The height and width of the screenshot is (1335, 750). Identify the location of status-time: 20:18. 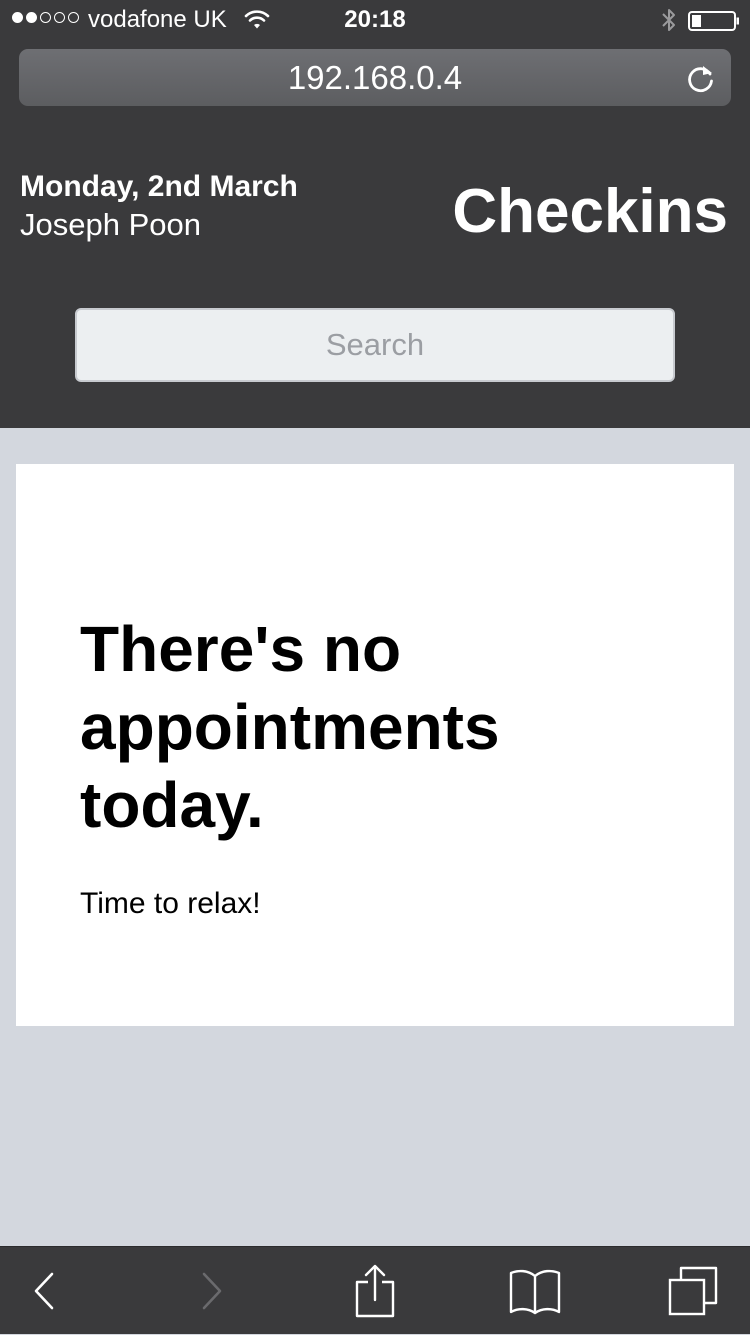
(375, 19).